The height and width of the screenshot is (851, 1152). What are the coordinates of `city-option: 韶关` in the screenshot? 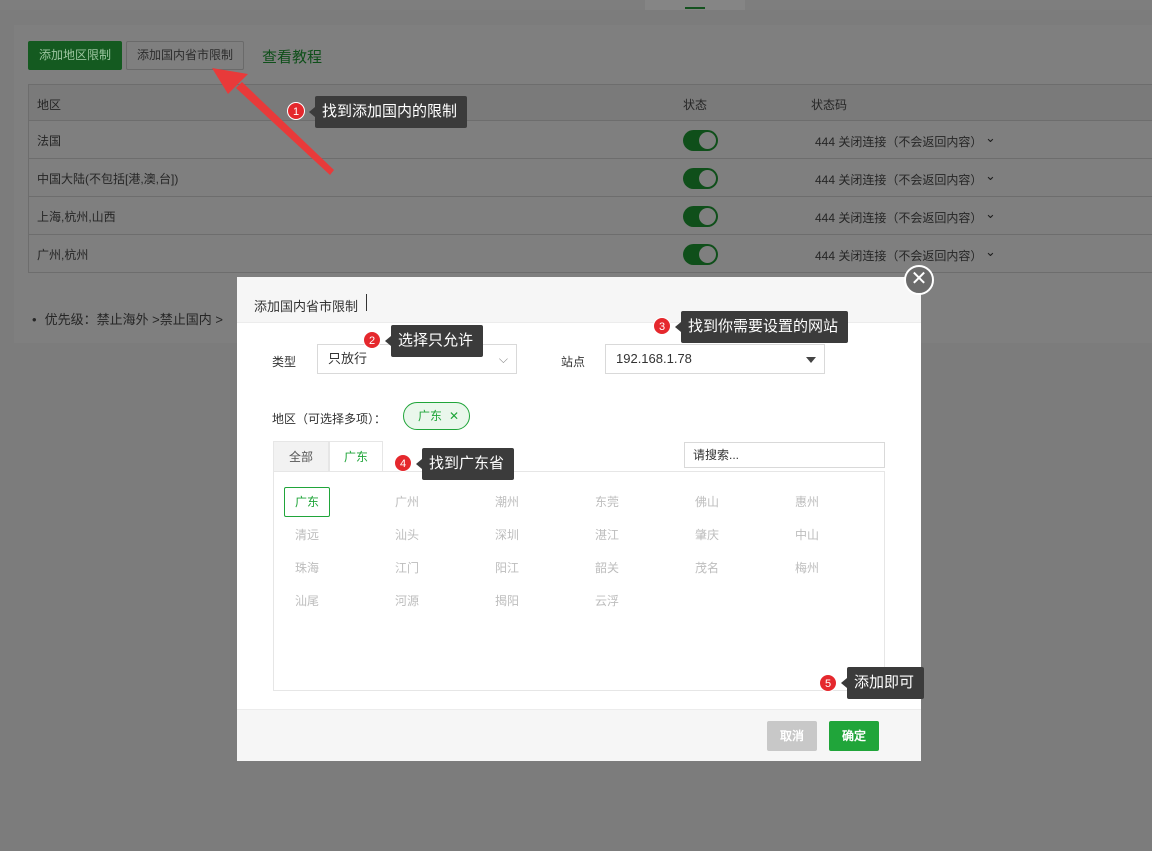 It's located at (607, 568).